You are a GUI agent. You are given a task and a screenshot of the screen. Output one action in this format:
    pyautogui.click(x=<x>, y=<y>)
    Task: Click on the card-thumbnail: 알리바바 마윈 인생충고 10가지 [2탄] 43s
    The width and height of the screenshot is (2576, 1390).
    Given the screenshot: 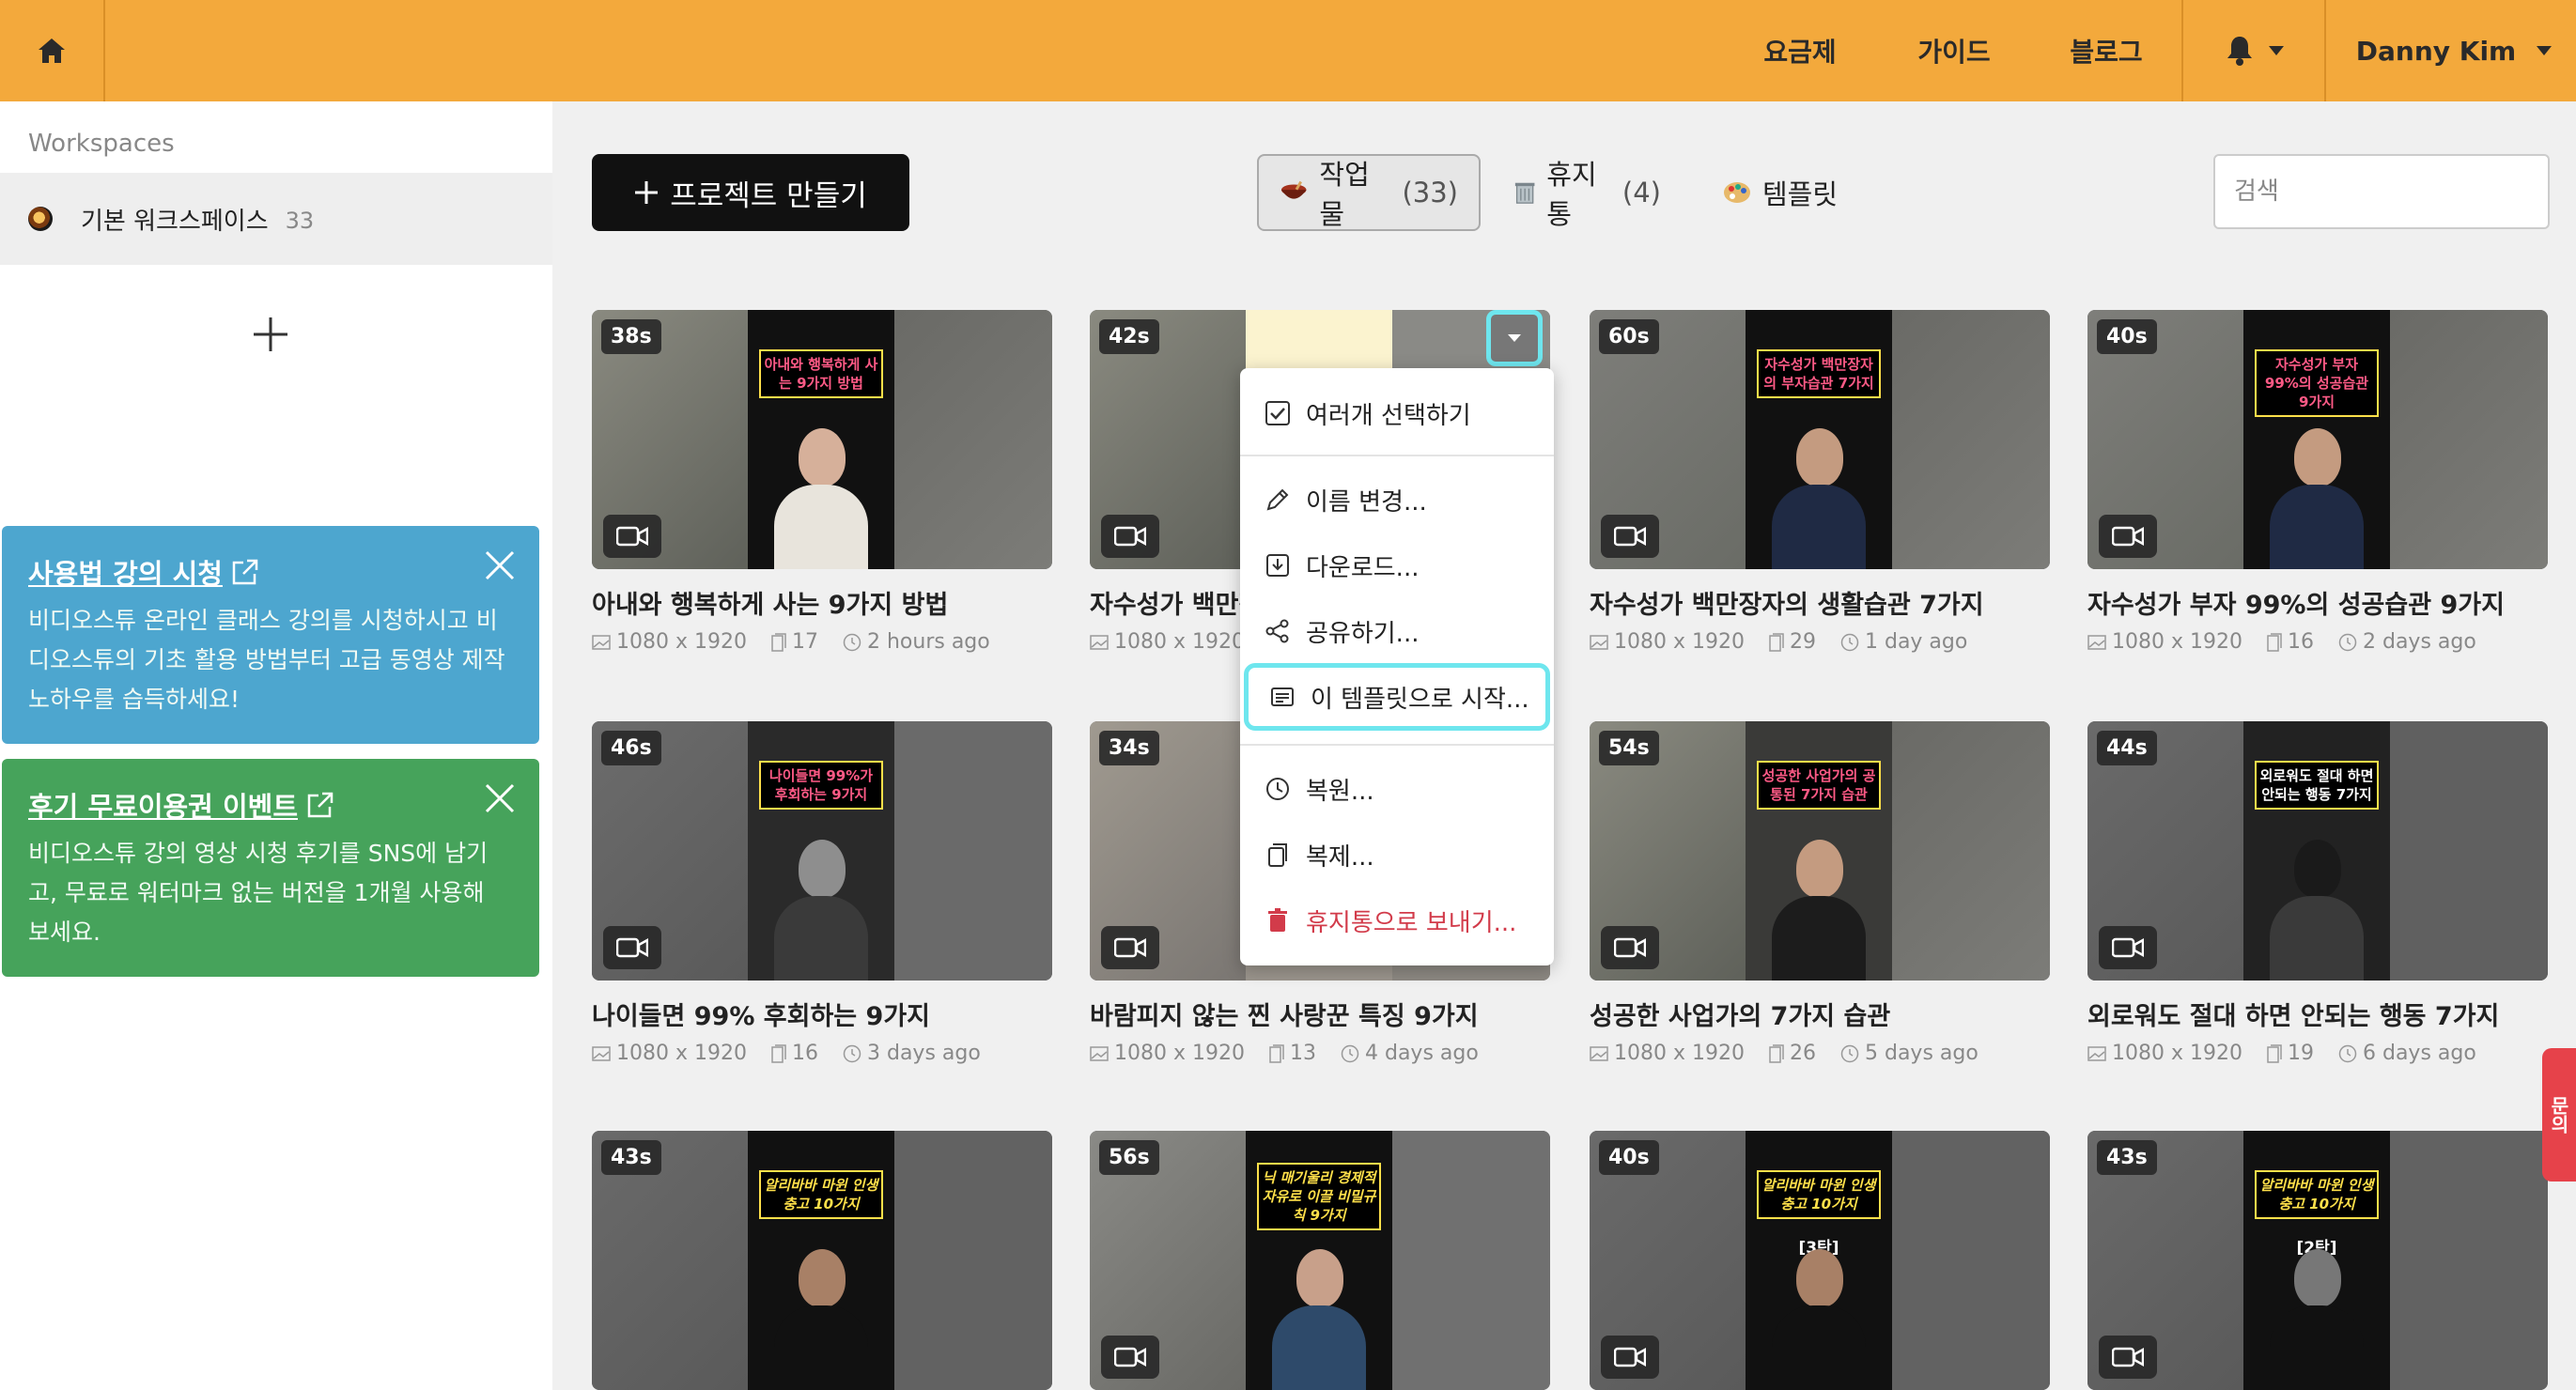 What is the action you would take?
    pyautogui.click(x=2317, y=1260)
    